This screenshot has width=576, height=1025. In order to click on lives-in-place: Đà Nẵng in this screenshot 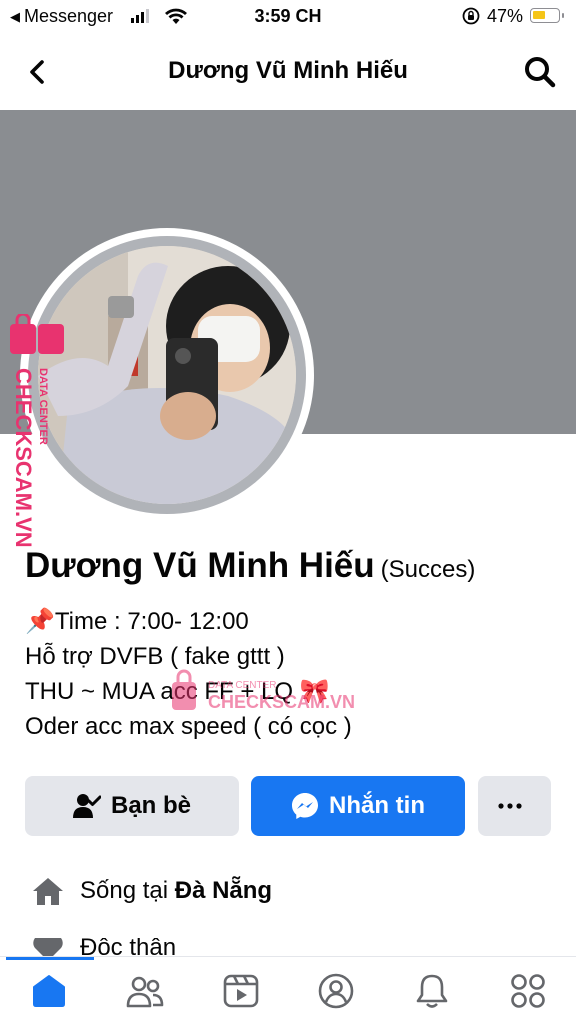, I will do `click(223, 890)`.